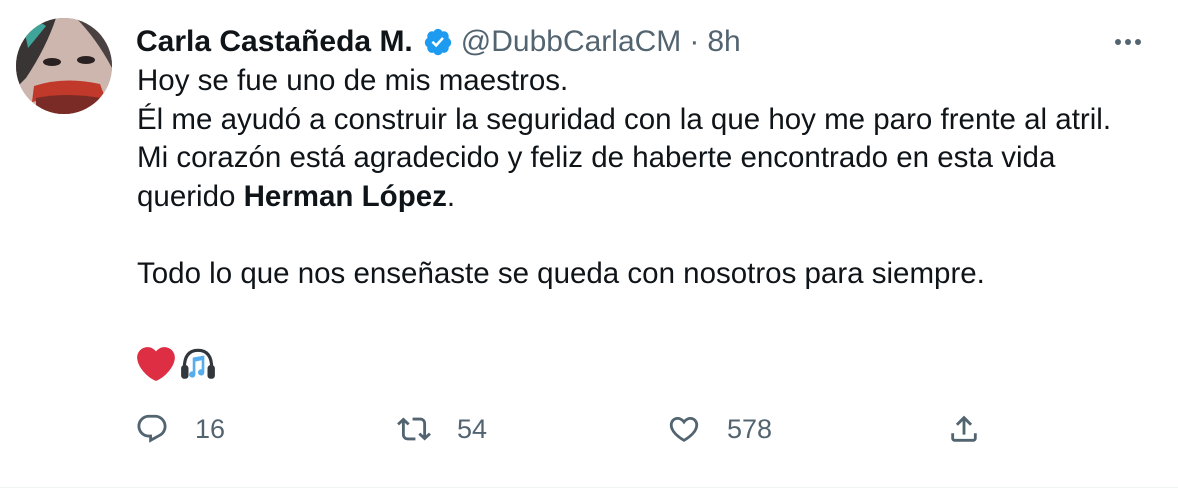 The height and width of the screenshot is (488, 1178). What do you see at coordinates (472, 428) in the screenshot?
I see `retweet-count: 54` at bounding box center [472, 428].